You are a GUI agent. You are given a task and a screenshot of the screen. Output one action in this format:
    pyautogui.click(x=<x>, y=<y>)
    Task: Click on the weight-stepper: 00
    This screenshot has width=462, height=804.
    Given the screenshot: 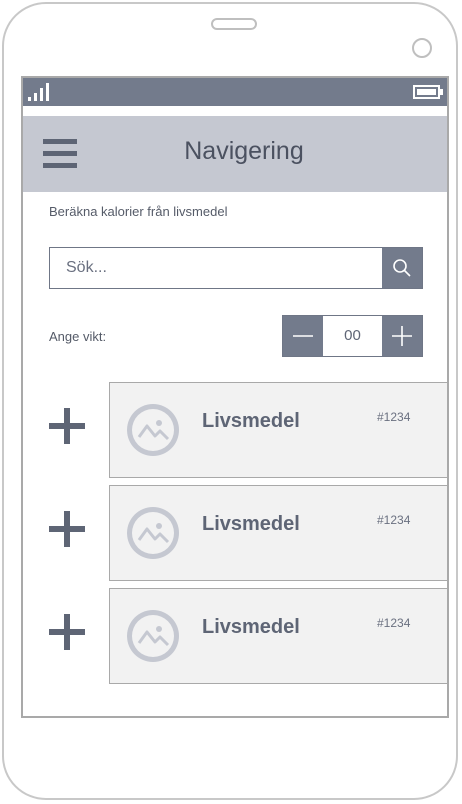 What is the action you would take?
    pyautogui.click(x=352, y=336)
    